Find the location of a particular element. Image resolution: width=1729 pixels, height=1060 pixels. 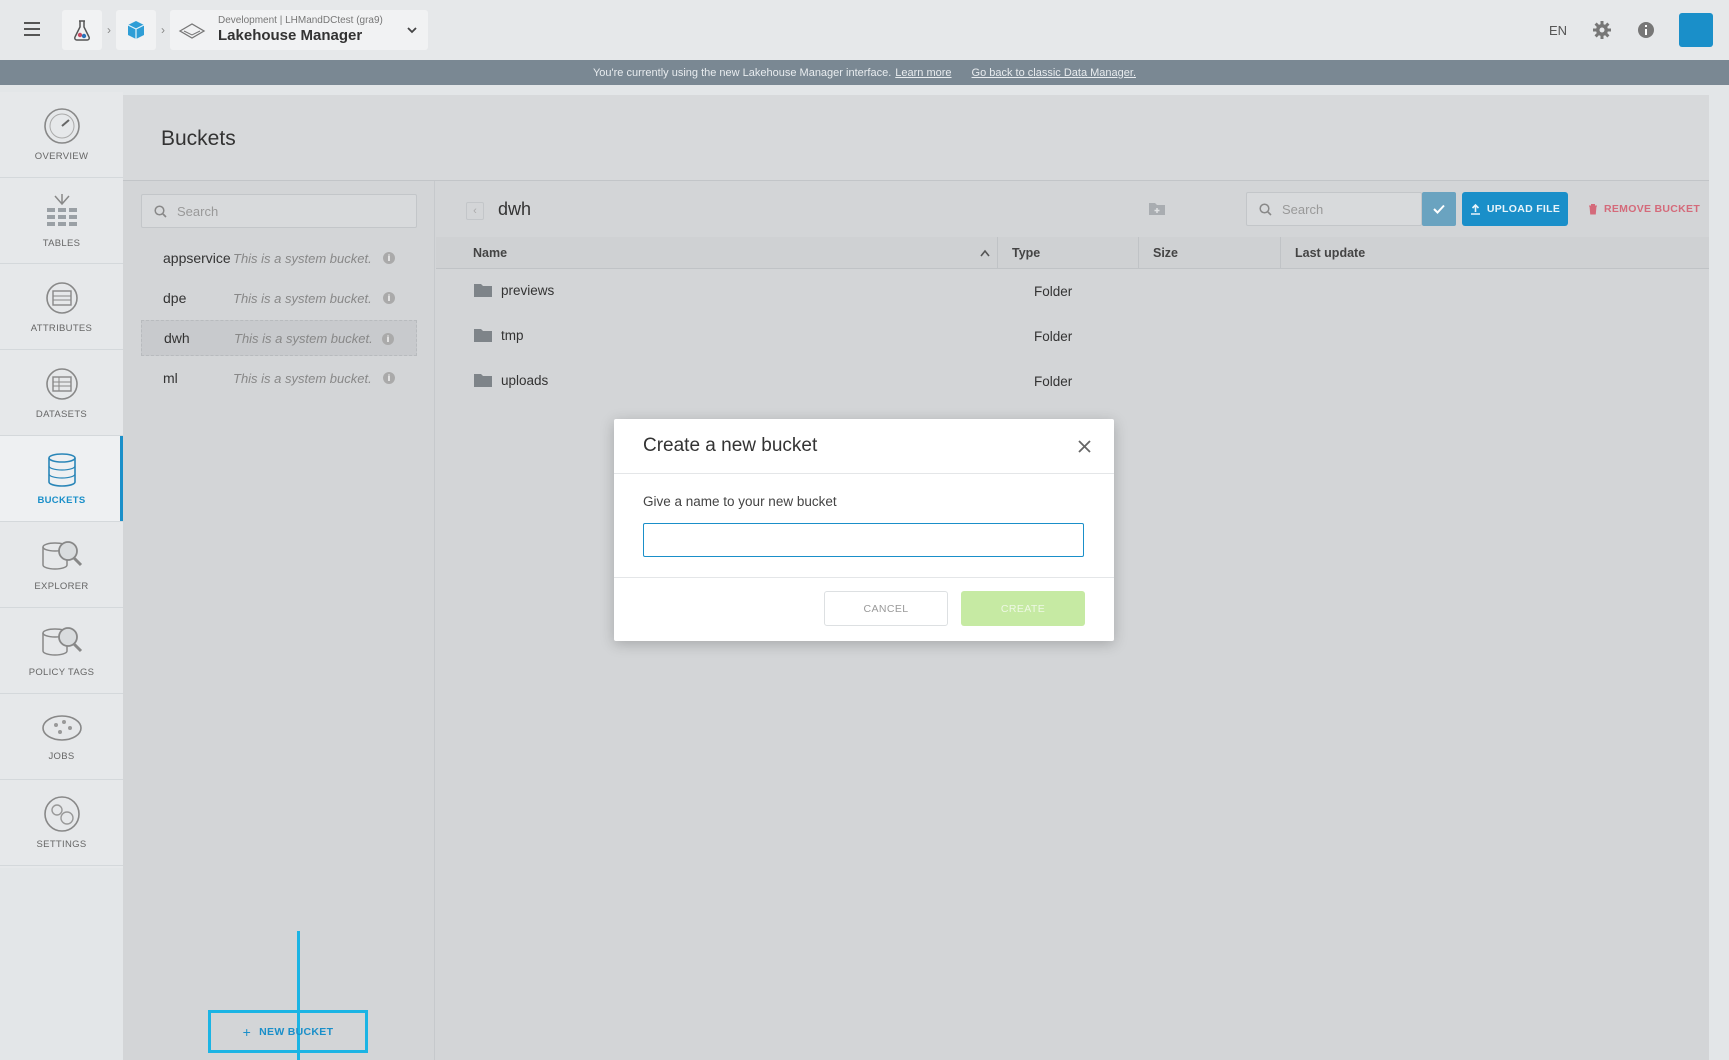

breadcrumb-subtitle: Development | LHMandDCtest (gra9) is located at coordinates (300, 20).